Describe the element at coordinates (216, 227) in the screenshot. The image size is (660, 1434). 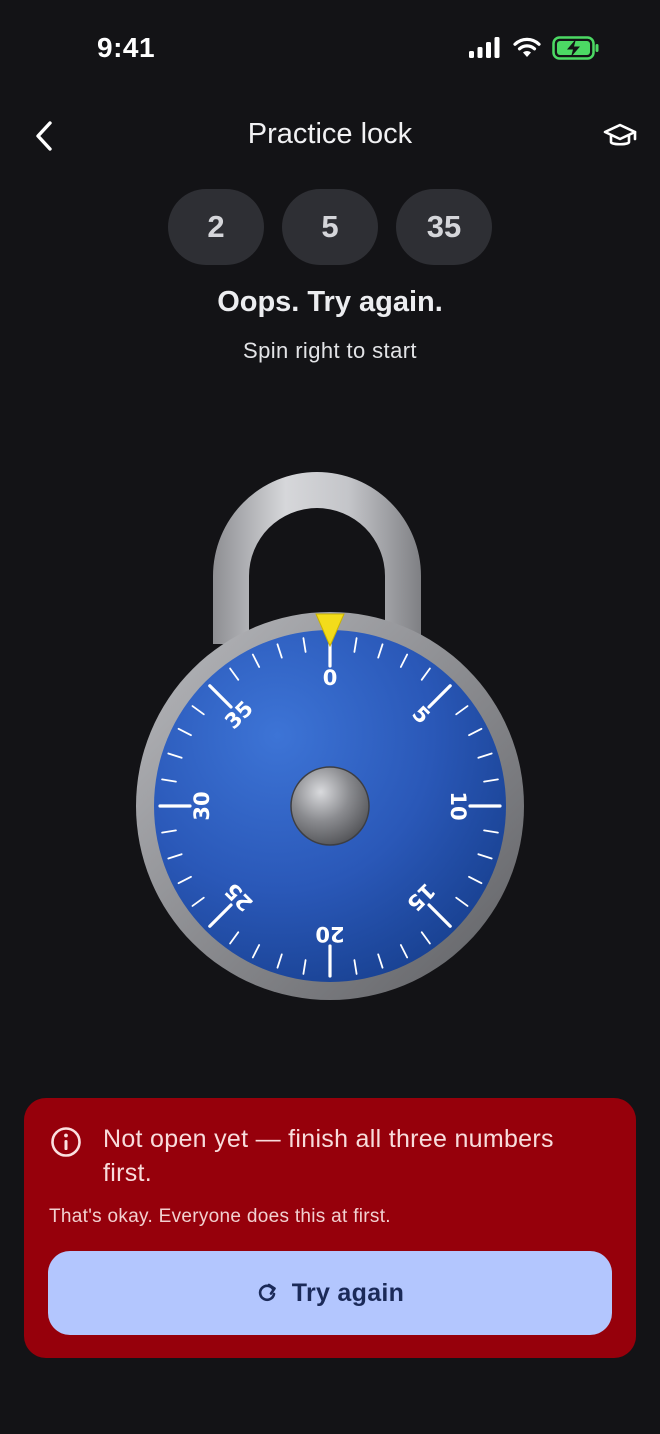
I see `combination-number-1: 2` at that location.